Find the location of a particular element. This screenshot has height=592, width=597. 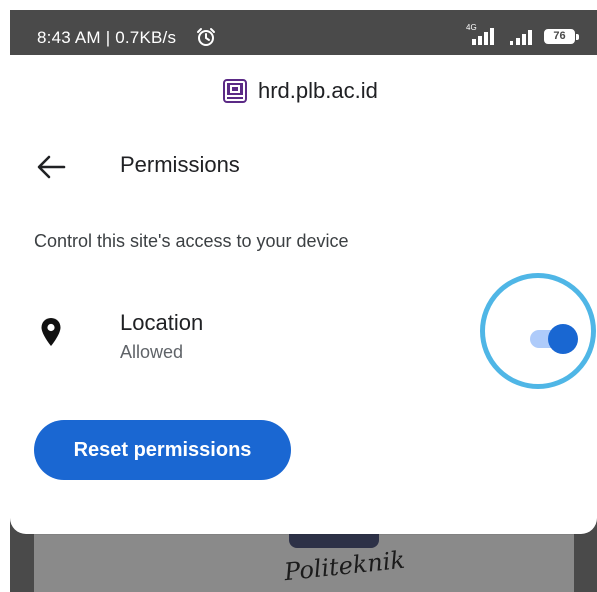

background-banner is located at coordinates (334, 541).